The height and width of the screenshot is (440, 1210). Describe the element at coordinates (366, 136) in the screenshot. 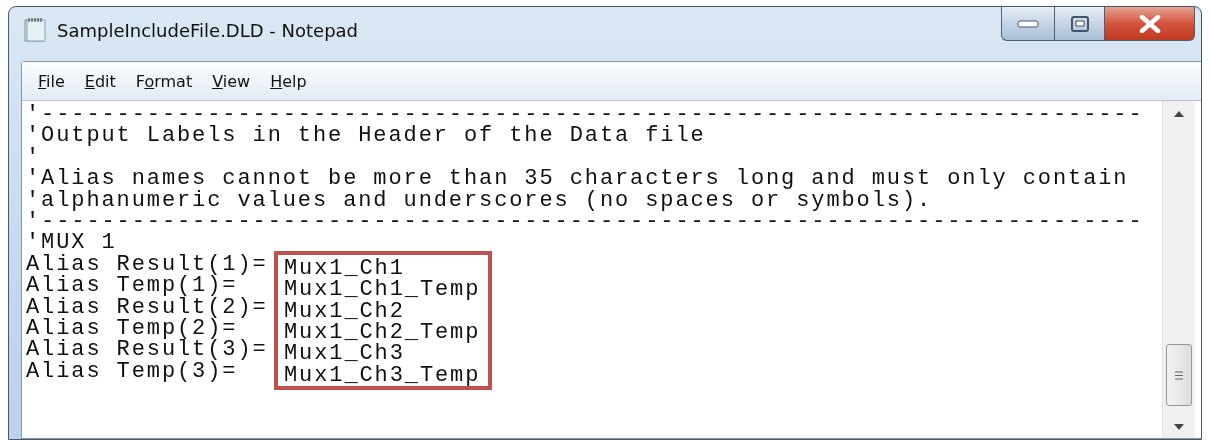

I see `code-line: 'Output Labels in the Header of the Data file` at that location.